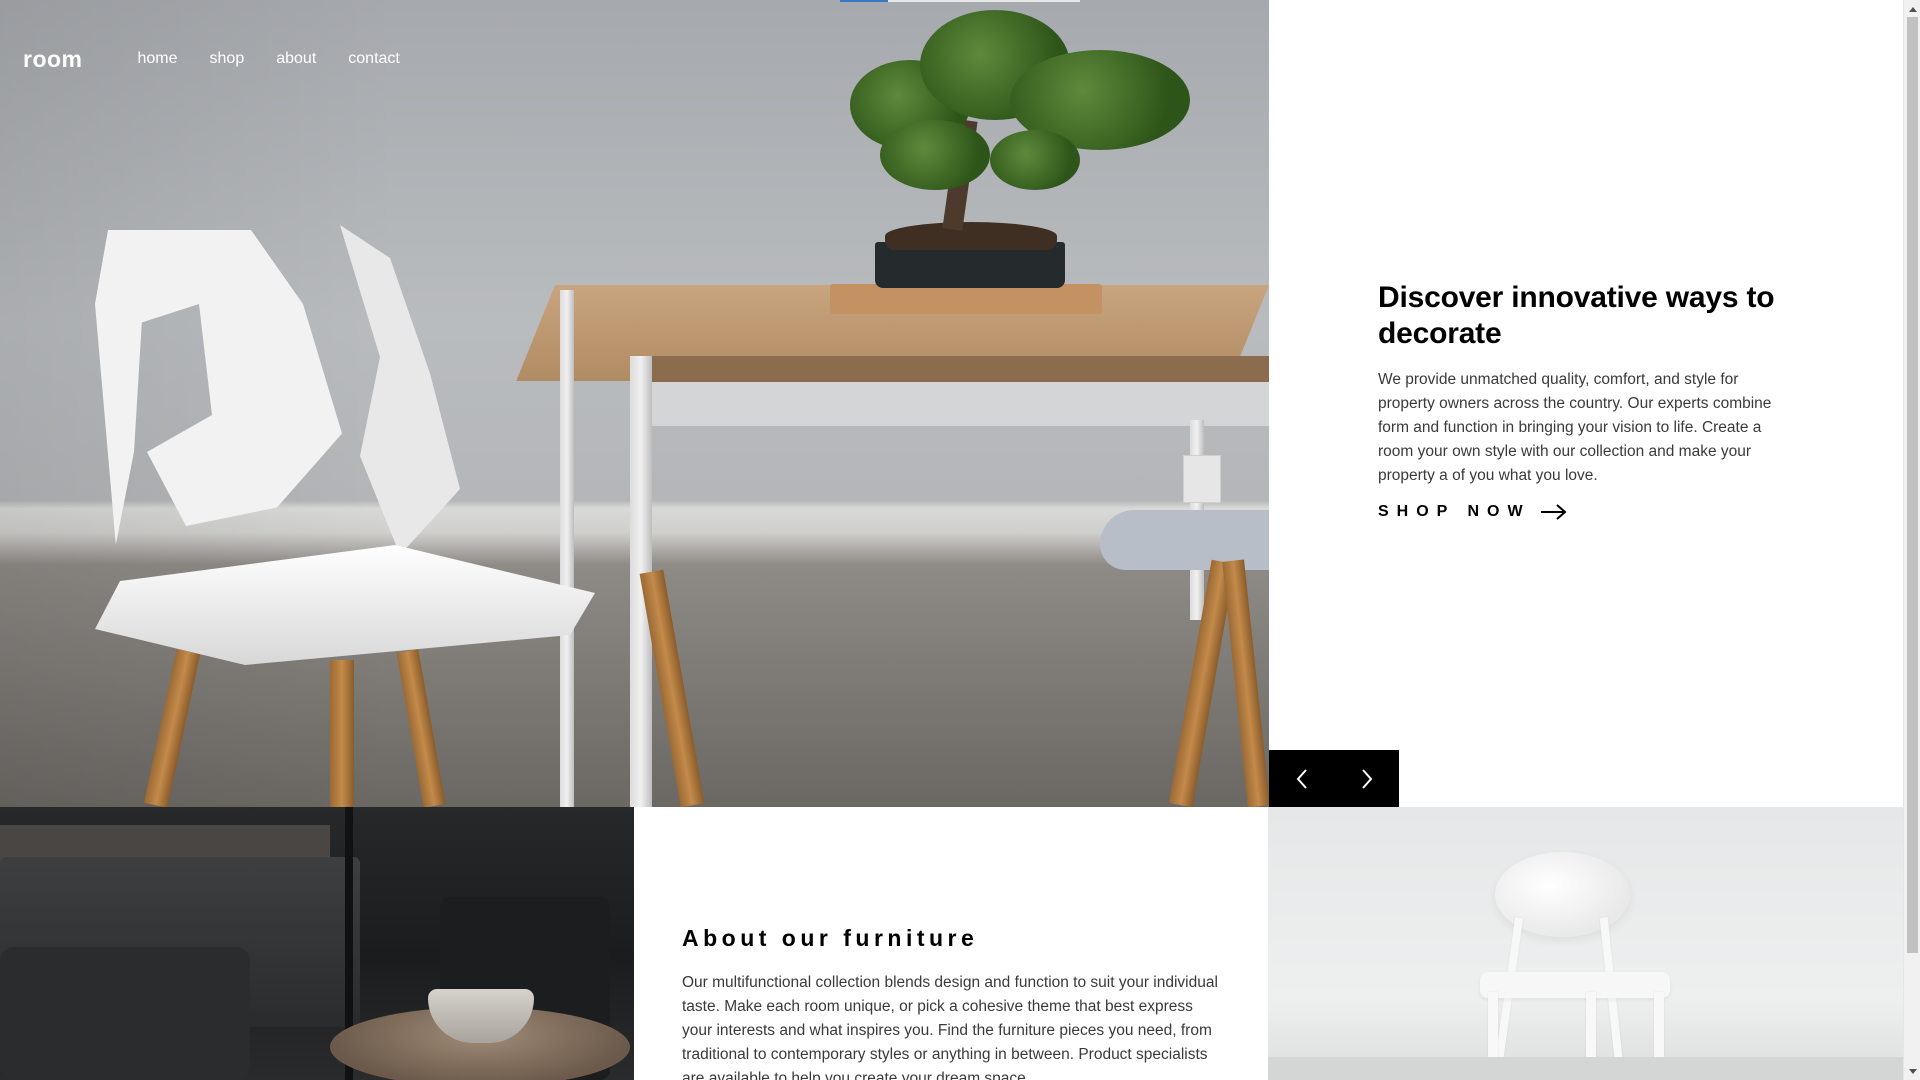  I want to click on shop-now-link: SHOP NOW, so click(1472, 512).